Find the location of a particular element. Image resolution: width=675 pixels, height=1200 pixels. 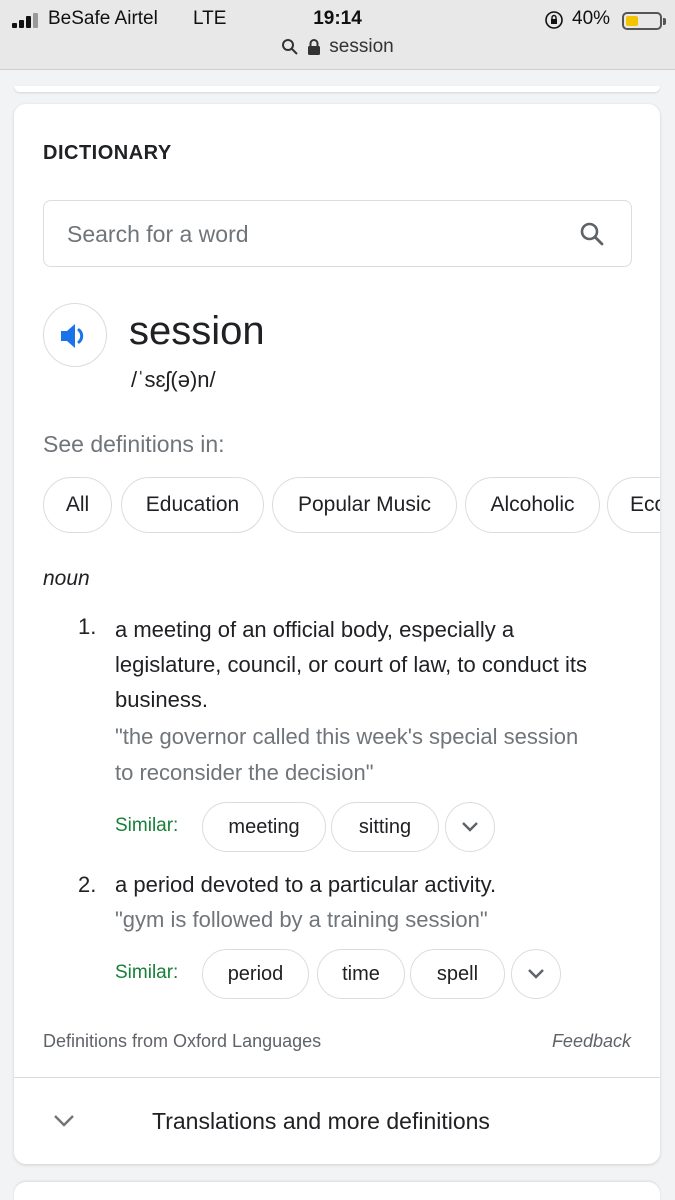

phonetic: /ˈsɛʃ(ə)n/ is located at coordinates (173, 379).